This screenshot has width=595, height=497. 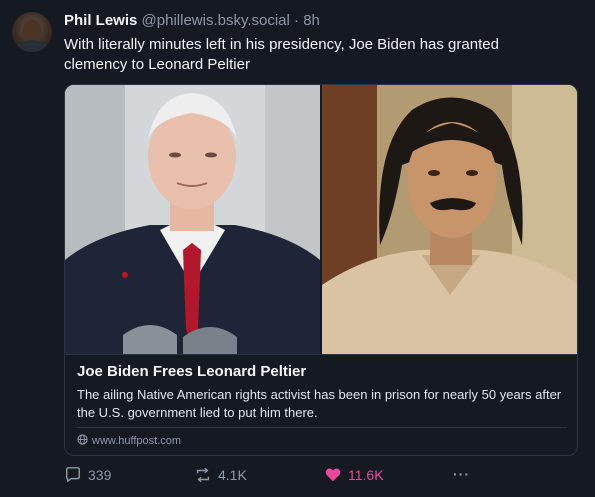 What do you see at coordinates (311, 20) in the screenshot?
I see `post-timestamp: 8h` at bounding box center [311, 20].